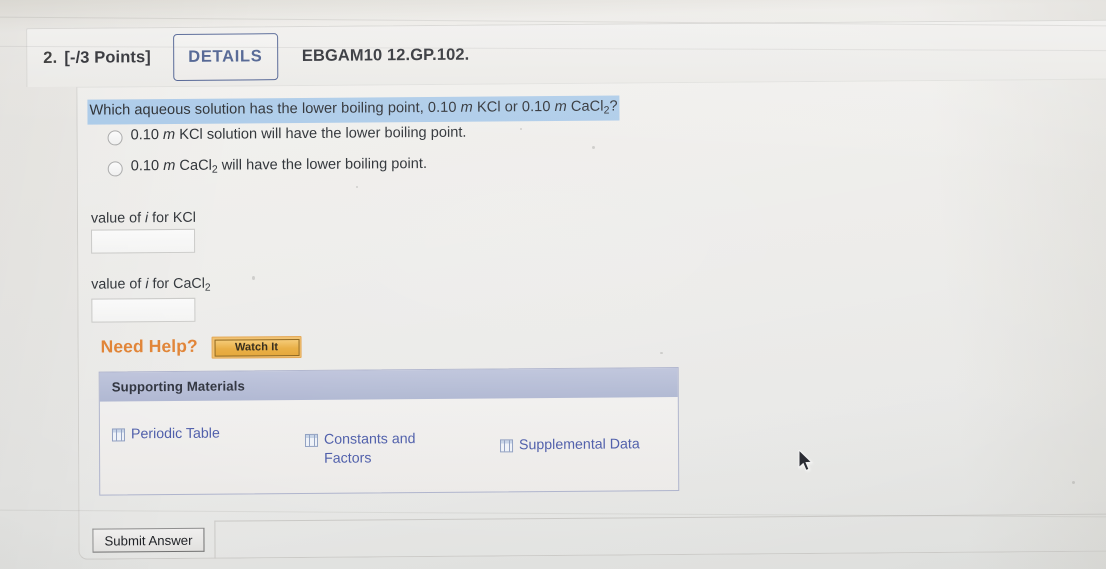  What do you see at coordinates (369, 449) in the screenshot?
I see `link-constants-and-factors-label: Constants and Factors` at bounding box center [369, 449].